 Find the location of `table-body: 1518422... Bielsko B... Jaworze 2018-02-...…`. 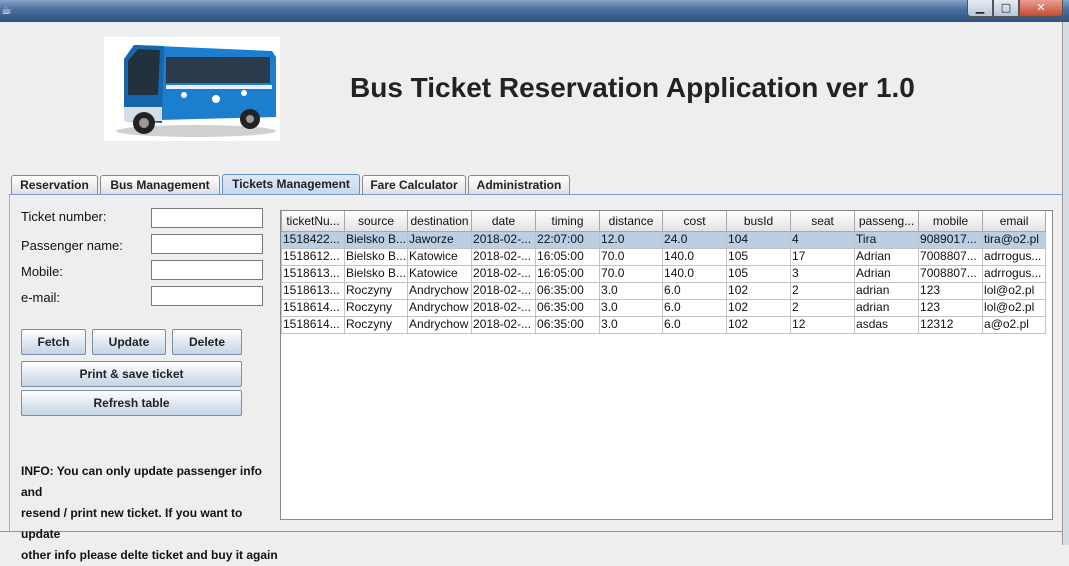

table-body: 1518422... Bielsko B... Jaworze 2018-02-...… is located at coordinates (664, 282).